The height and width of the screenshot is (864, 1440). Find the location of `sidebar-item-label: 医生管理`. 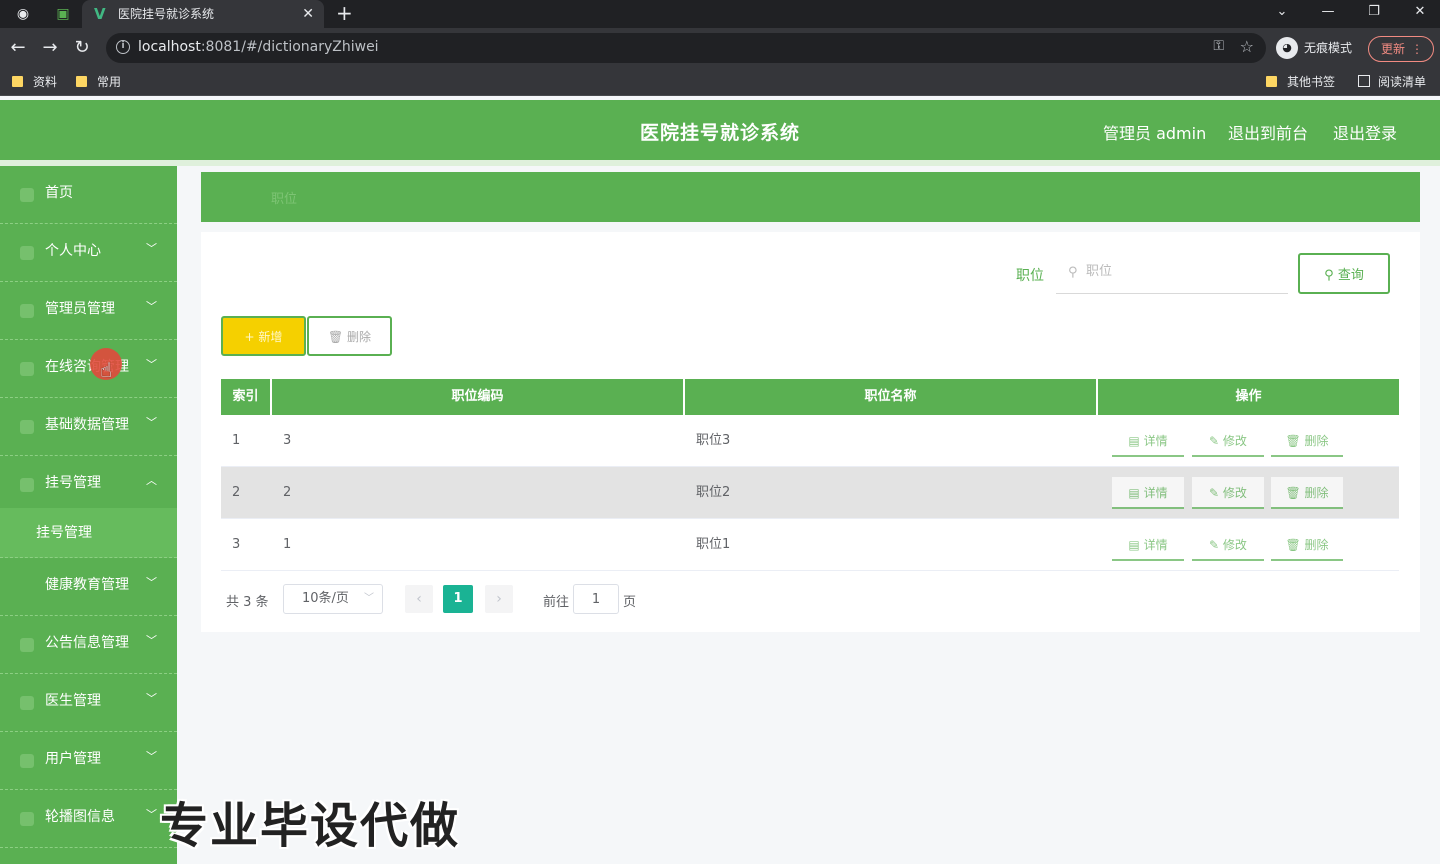

sidebar-item-label: 医生管理 is located at coordinates (73, 701).